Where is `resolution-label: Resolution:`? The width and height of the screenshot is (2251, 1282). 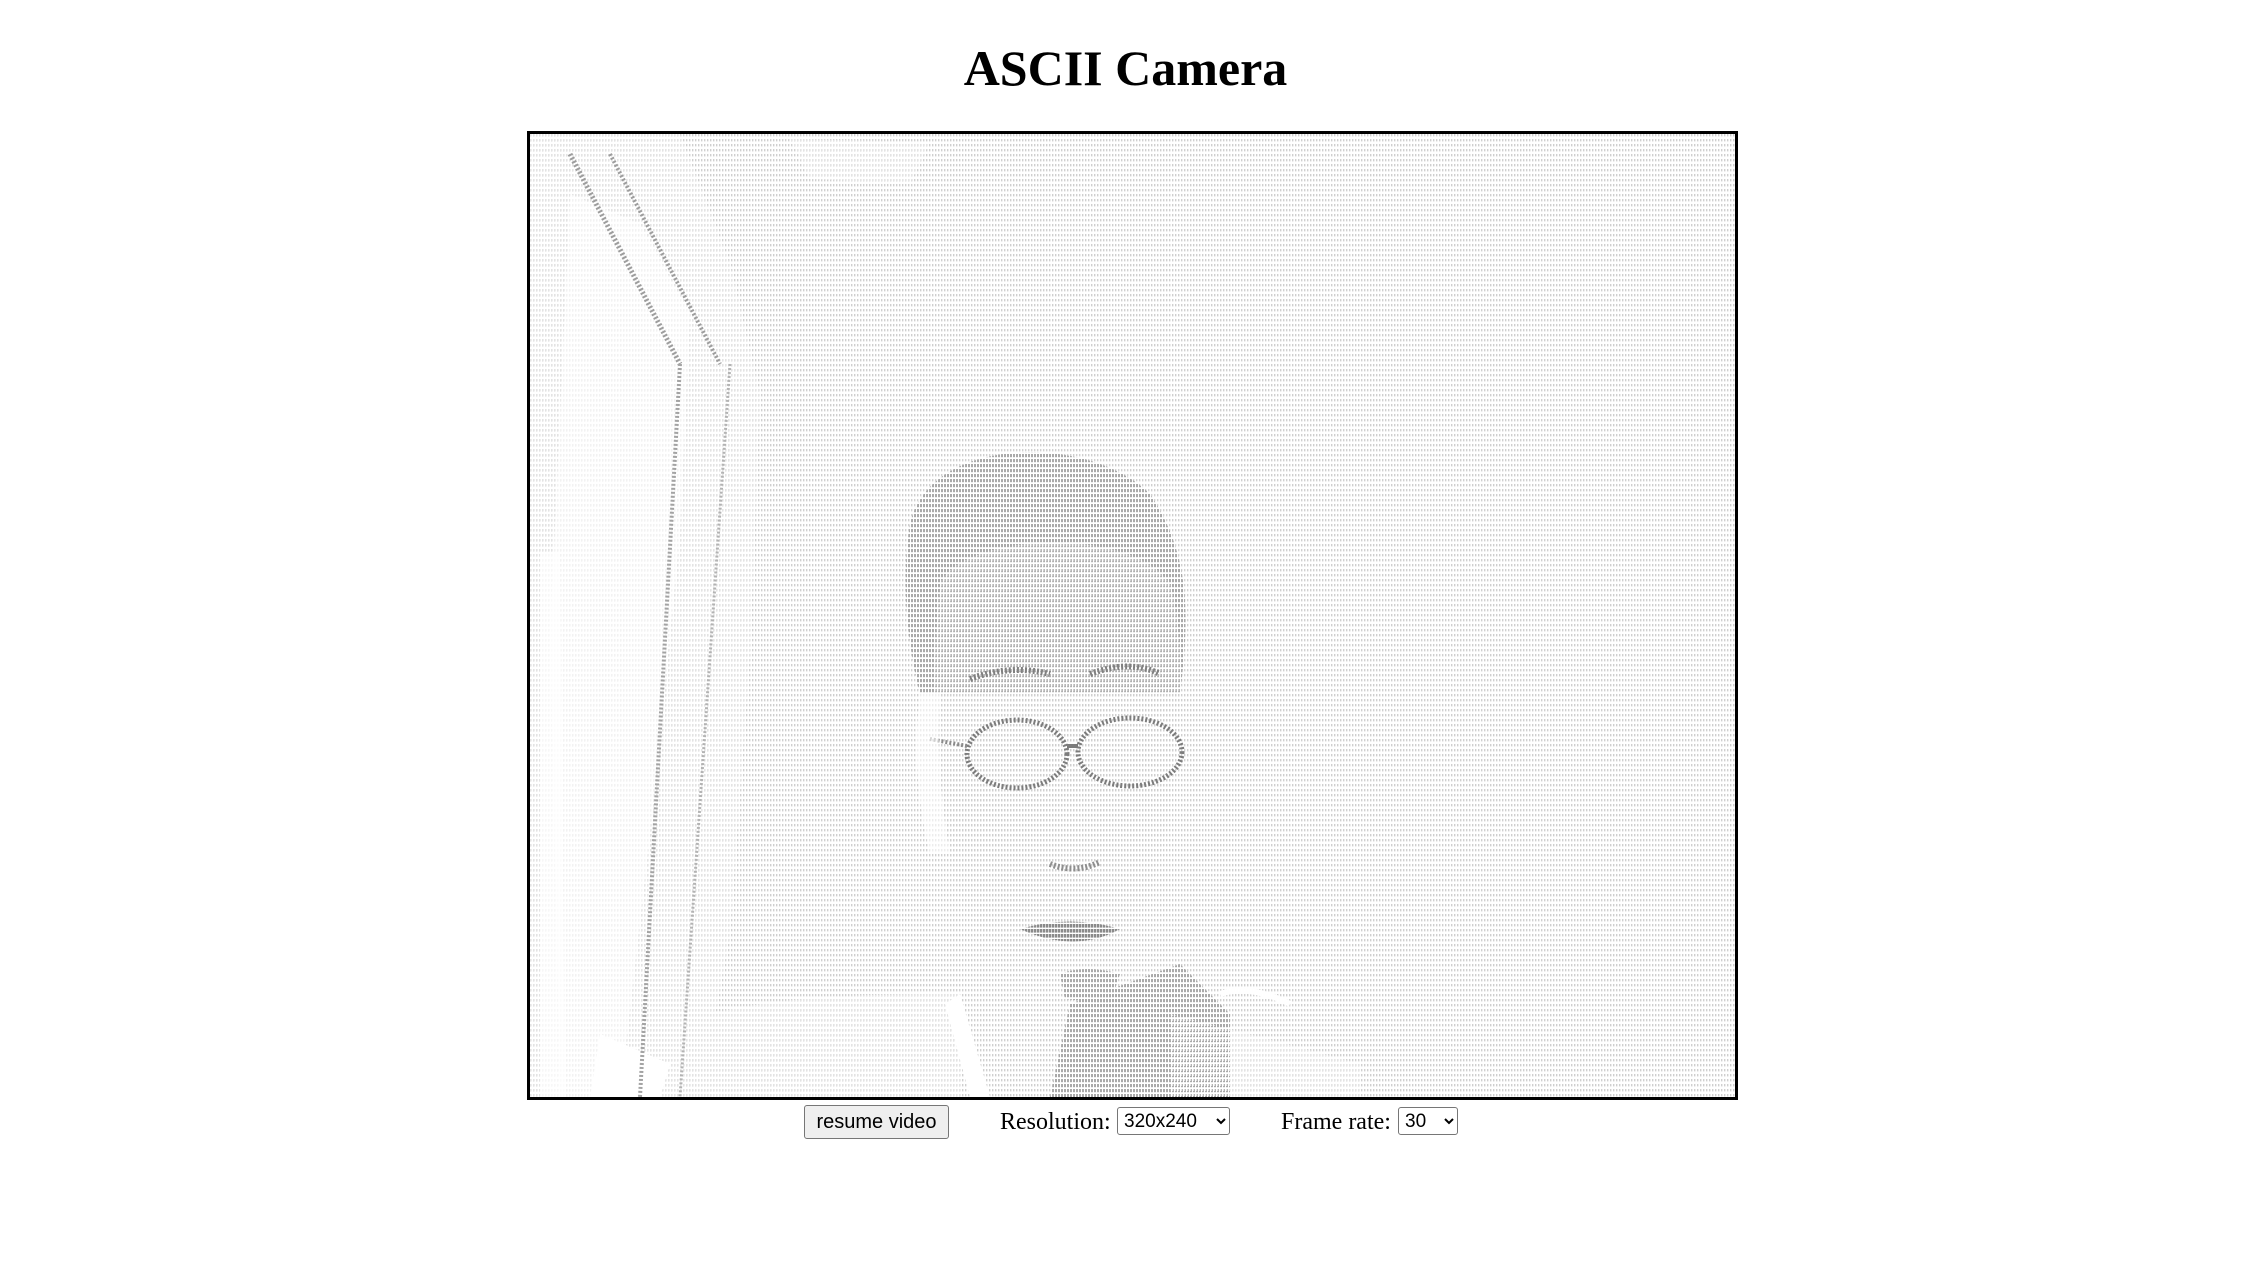 resolution-label: Resolution: is located at coordinates (1055, 1122).